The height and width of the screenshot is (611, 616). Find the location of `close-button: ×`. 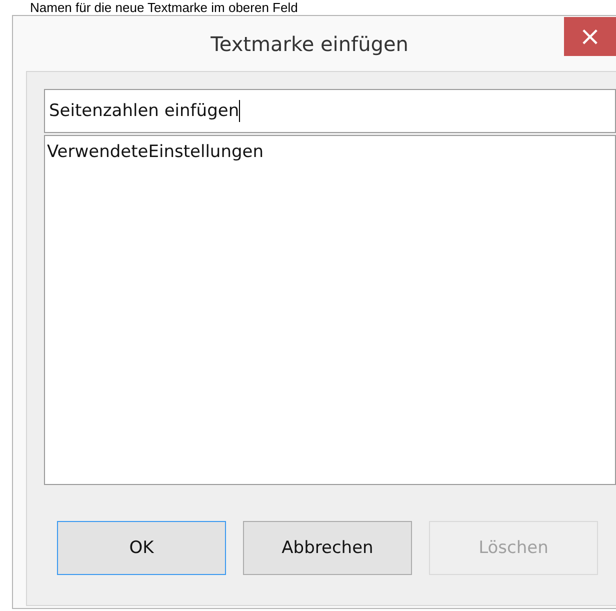

close-button: × is located at coordinates (590, 36).